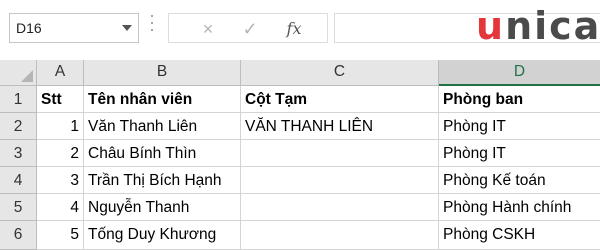 This screenshot has height=250, width=600. What do you see at coordinates (60, 153) in the screenshot?
I see `cell-a3: 2` at bounding box center [60, 153].